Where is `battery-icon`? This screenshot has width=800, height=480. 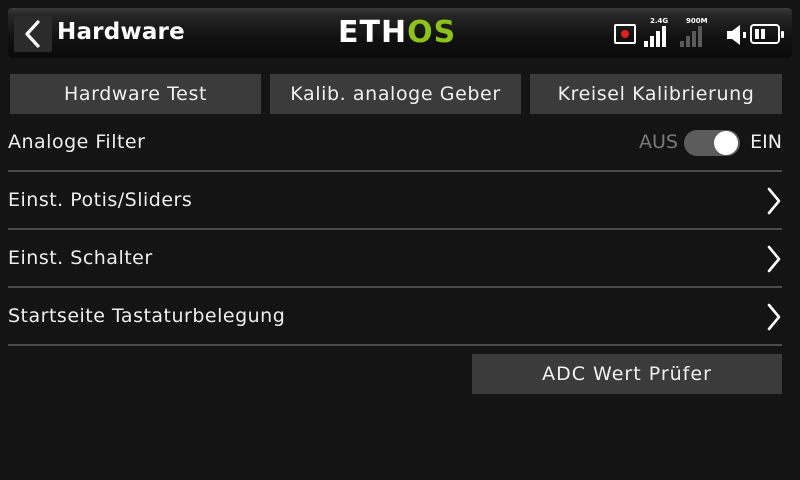
battery-icon is located at coordinates (767, 34).